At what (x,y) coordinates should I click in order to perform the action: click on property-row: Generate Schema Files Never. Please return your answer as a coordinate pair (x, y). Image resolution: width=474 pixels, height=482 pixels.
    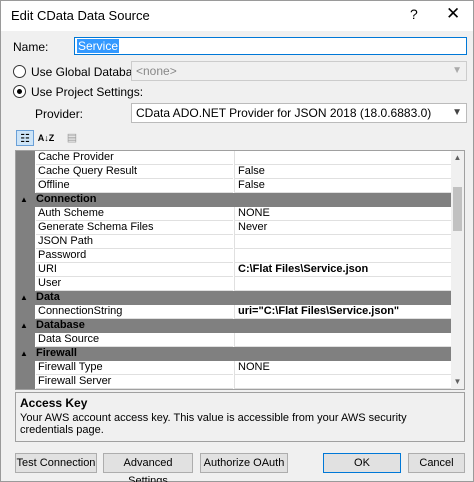
    Looking at the image, I should click on (234, 228).